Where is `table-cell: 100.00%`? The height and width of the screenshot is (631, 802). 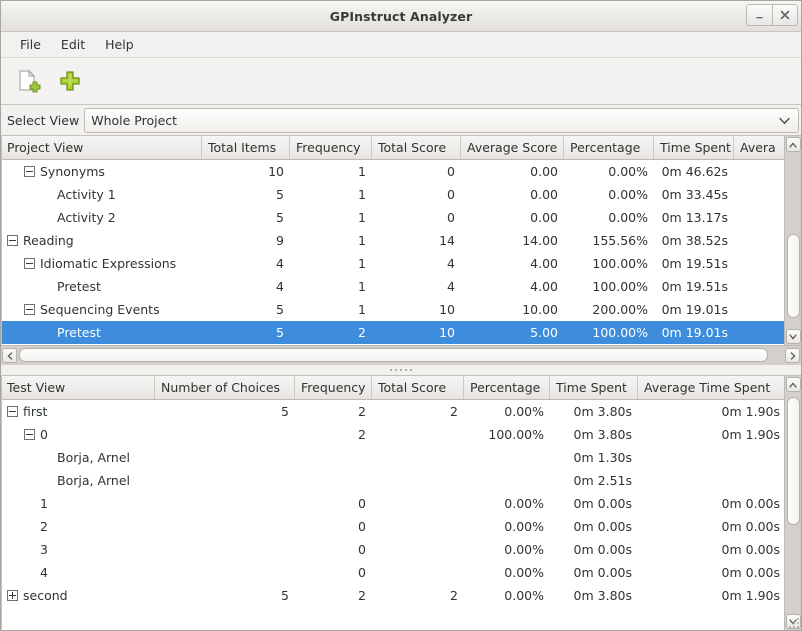 table-cell: 100.00% is located at coordinates (516, 434).